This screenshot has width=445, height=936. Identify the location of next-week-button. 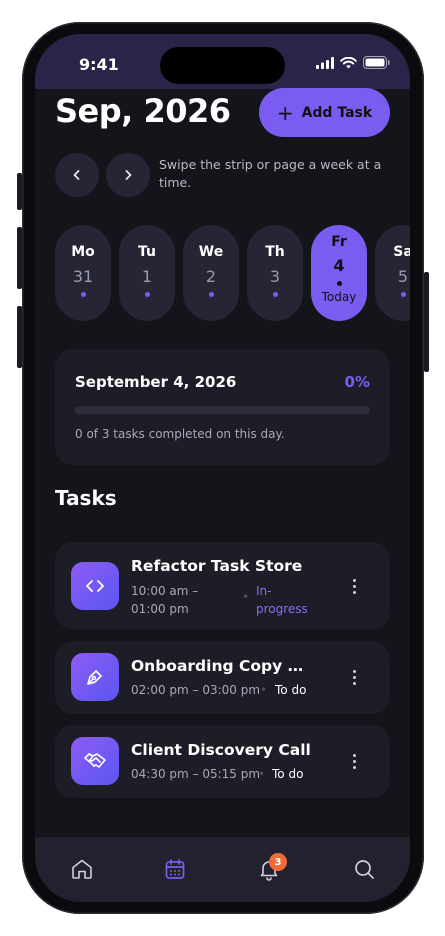
(128, 175).